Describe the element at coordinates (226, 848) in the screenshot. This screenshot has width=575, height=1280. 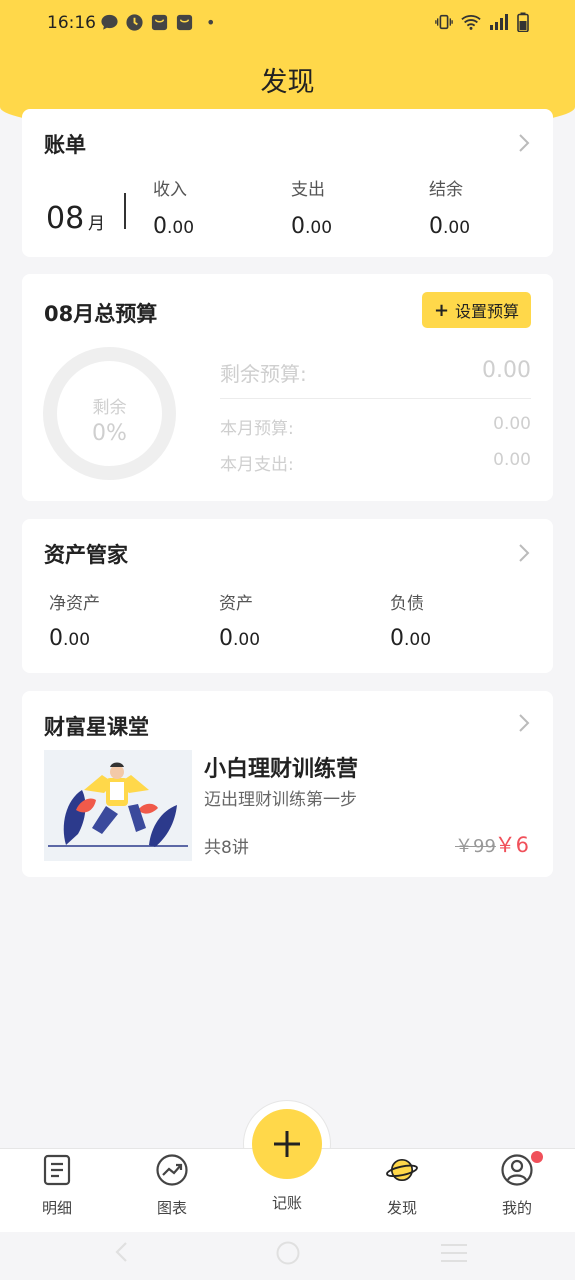
I see `course-lesson-count: 共8讲` at that location.